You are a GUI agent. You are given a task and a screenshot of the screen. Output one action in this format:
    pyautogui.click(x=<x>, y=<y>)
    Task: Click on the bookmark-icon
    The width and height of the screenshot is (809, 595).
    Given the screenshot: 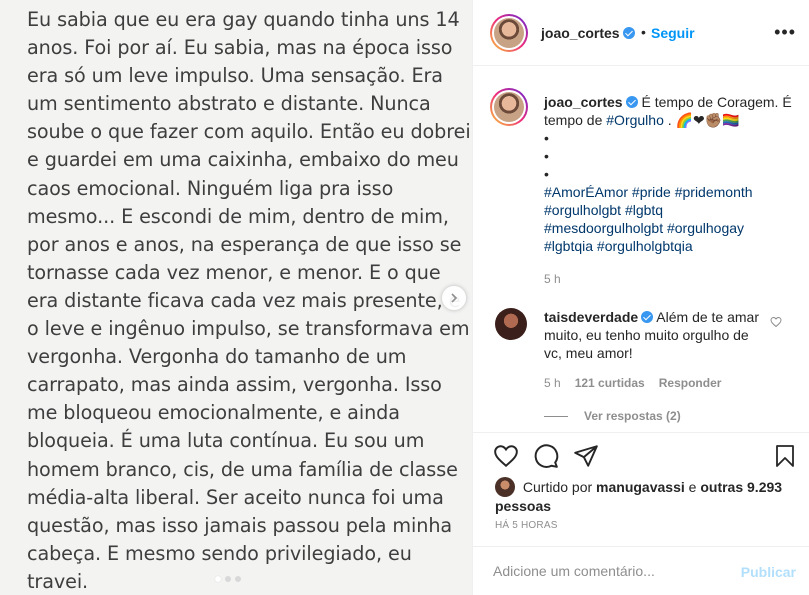 What is the action you would take?
    pyautogui.click(x=785, y=456)
    